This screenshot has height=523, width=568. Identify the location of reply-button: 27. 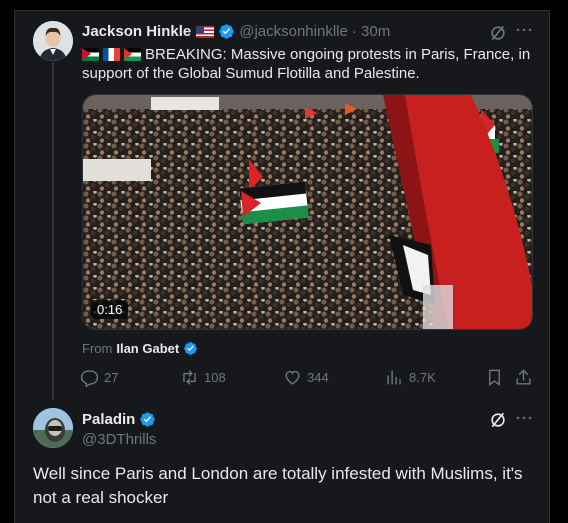
(99, 377).